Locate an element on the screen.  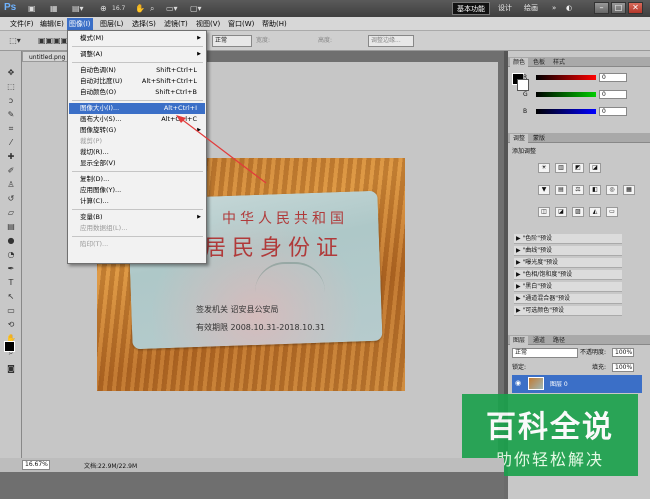
adjustment-preset-item: ▶ "色阶"预设 is located at coordinates (568, 239).